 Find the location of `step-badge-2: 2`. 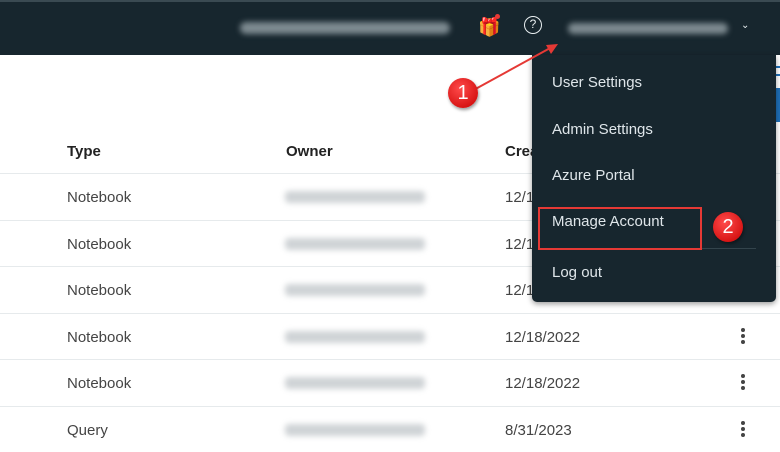

step-badge-2: 2 is located at coordinates (728, 227).